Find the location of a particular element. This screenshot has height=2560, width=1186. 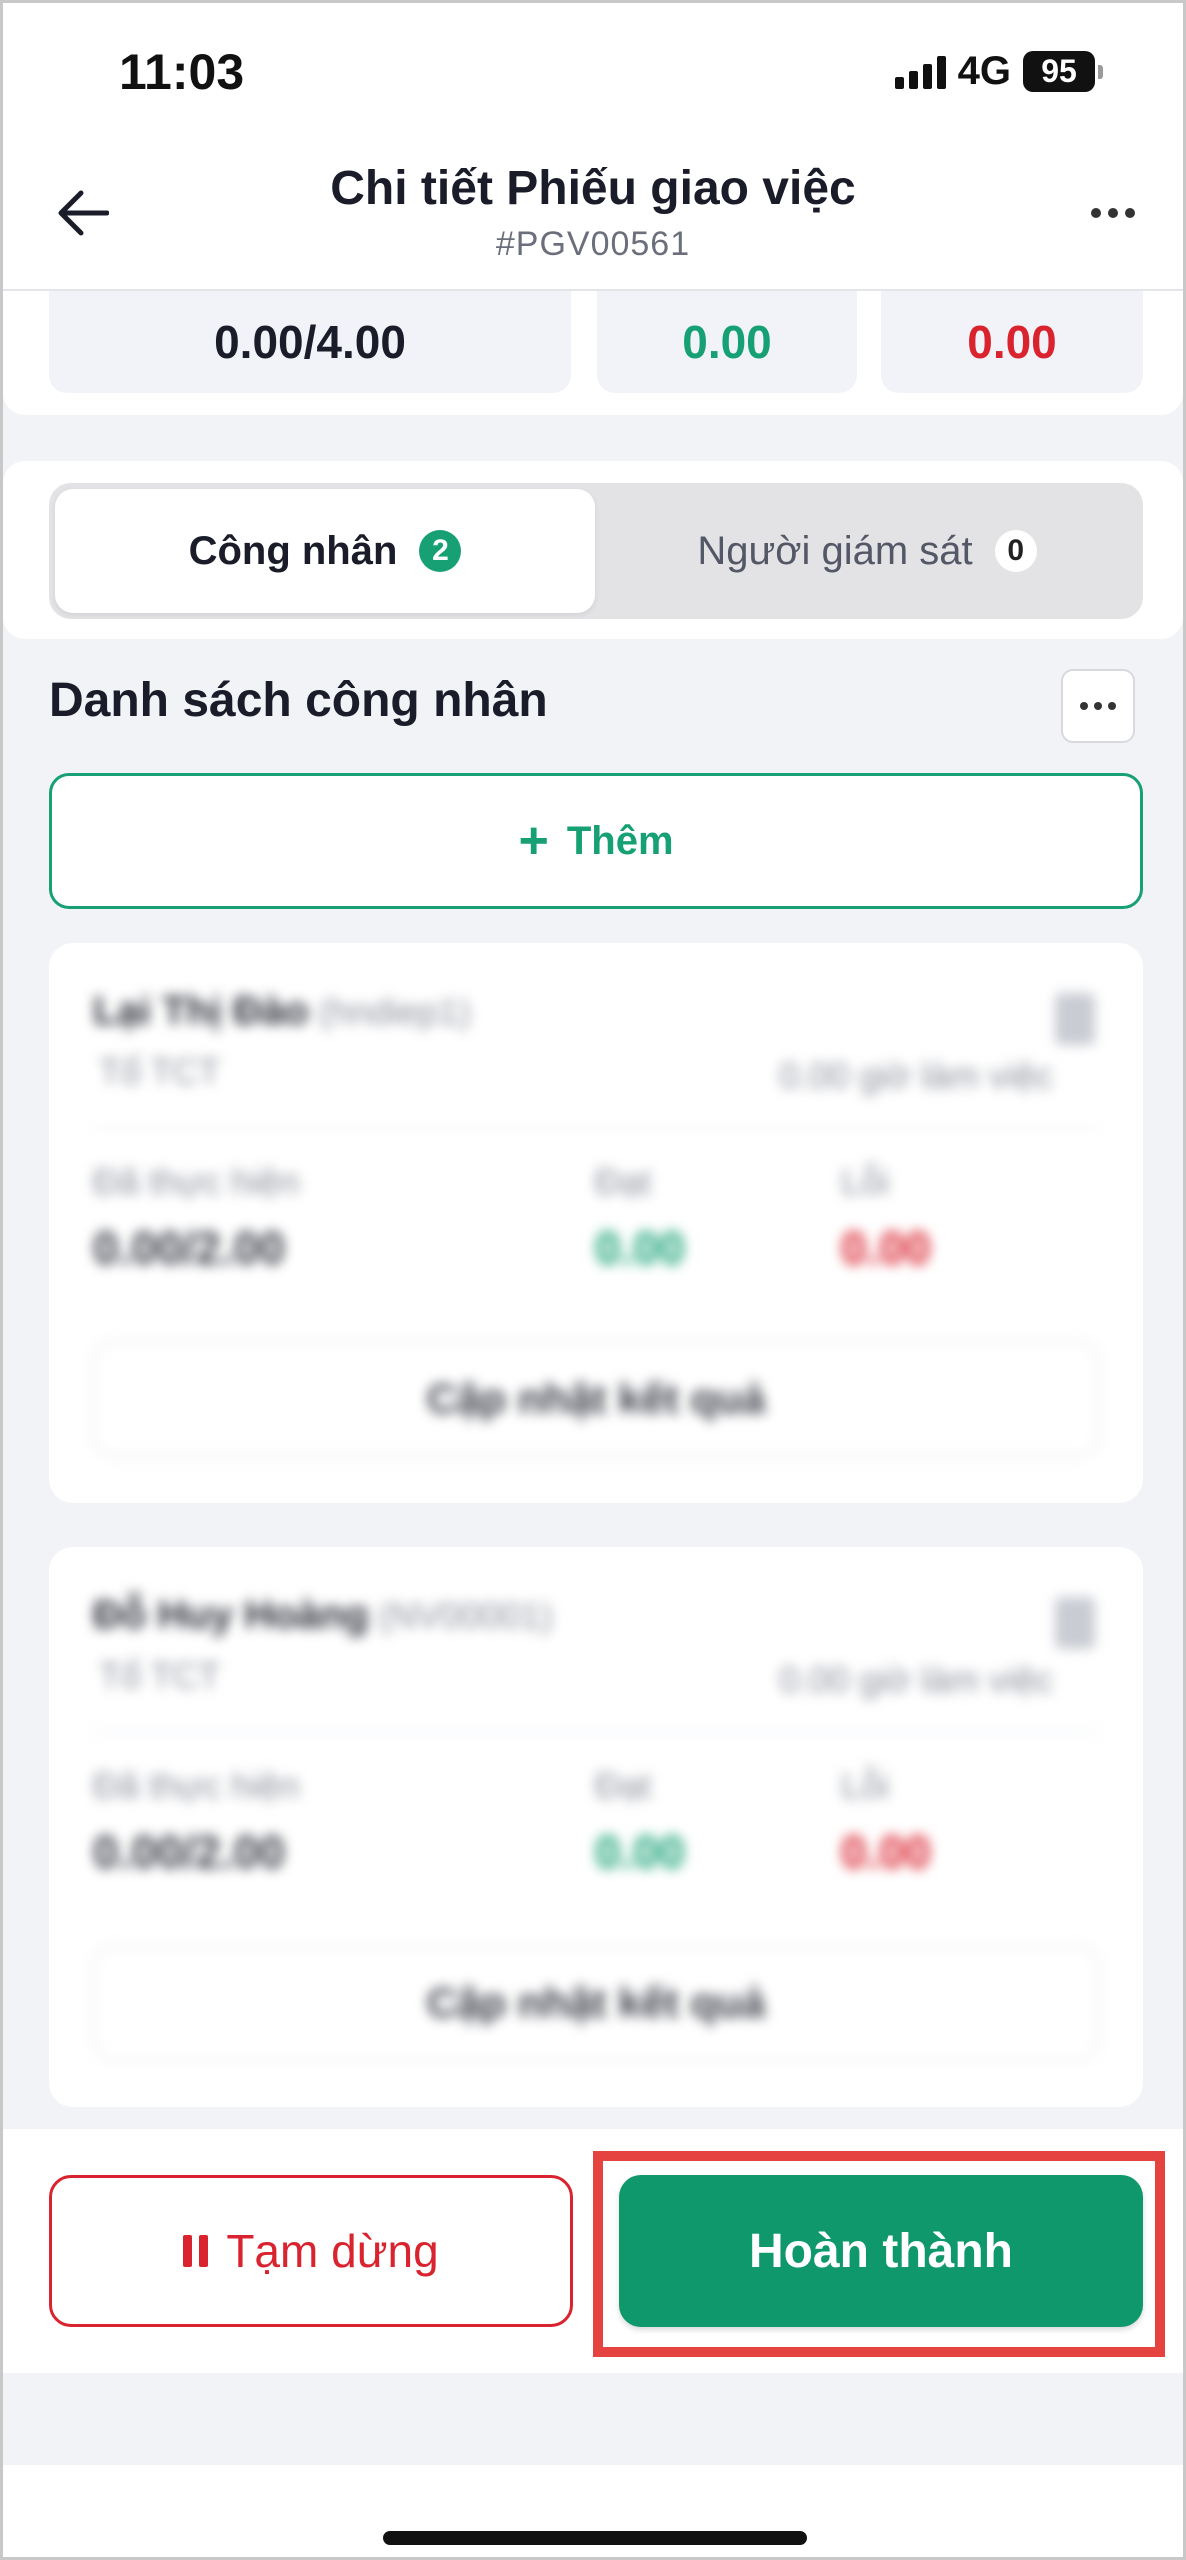

tab-supervisors-label: Người giám sát is located at coordinates (835, 550).